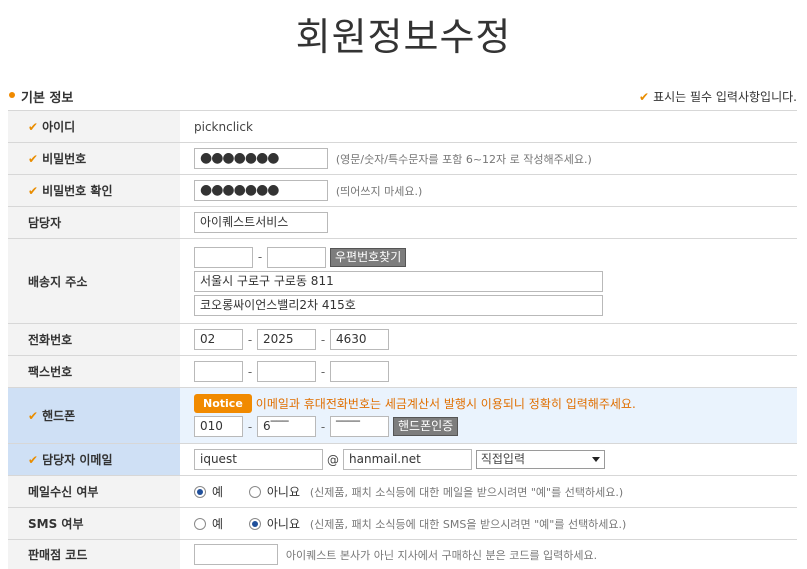 This screenshot has width=807, height=569. I want to click on row-password-confirm: ✔ 비밀번호 확인 ●●●●●●● (띄어쓰지 마세요.), so click(402, 190).